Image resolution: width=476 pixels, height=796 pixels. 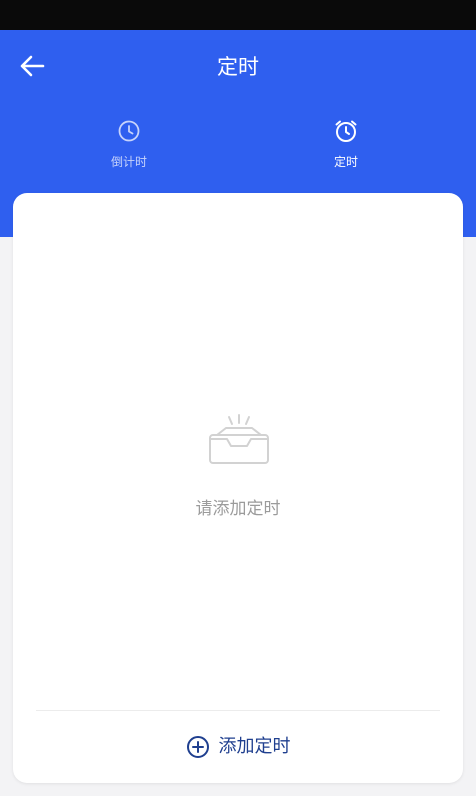 I want to click on add-timer-button: 添加定时, so click(x=238, y=747).